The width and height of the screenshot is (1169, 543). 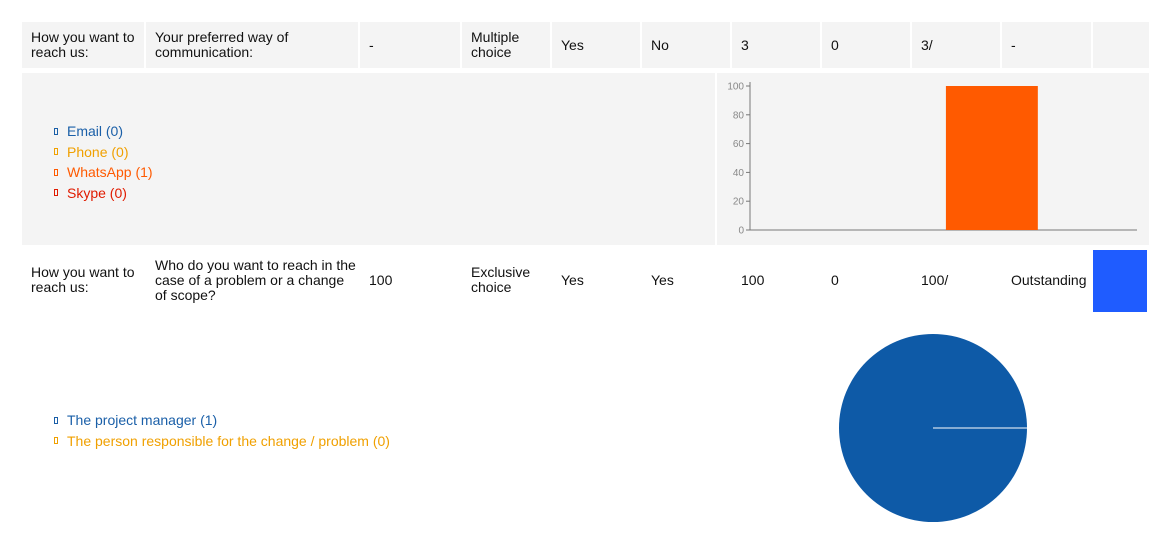 What do you see at coordinates (1121, 45) in the screenshot?
I see `color-cell` at bounding box center [1121, 45].